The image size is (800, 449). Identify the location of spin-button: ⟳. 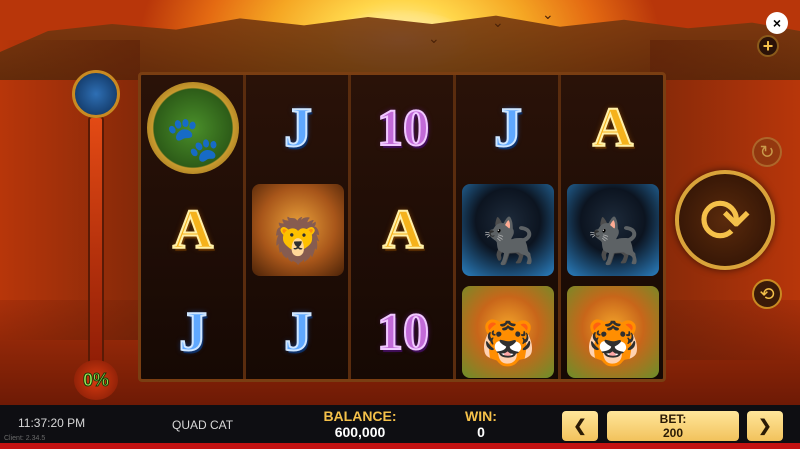
(725, 220).